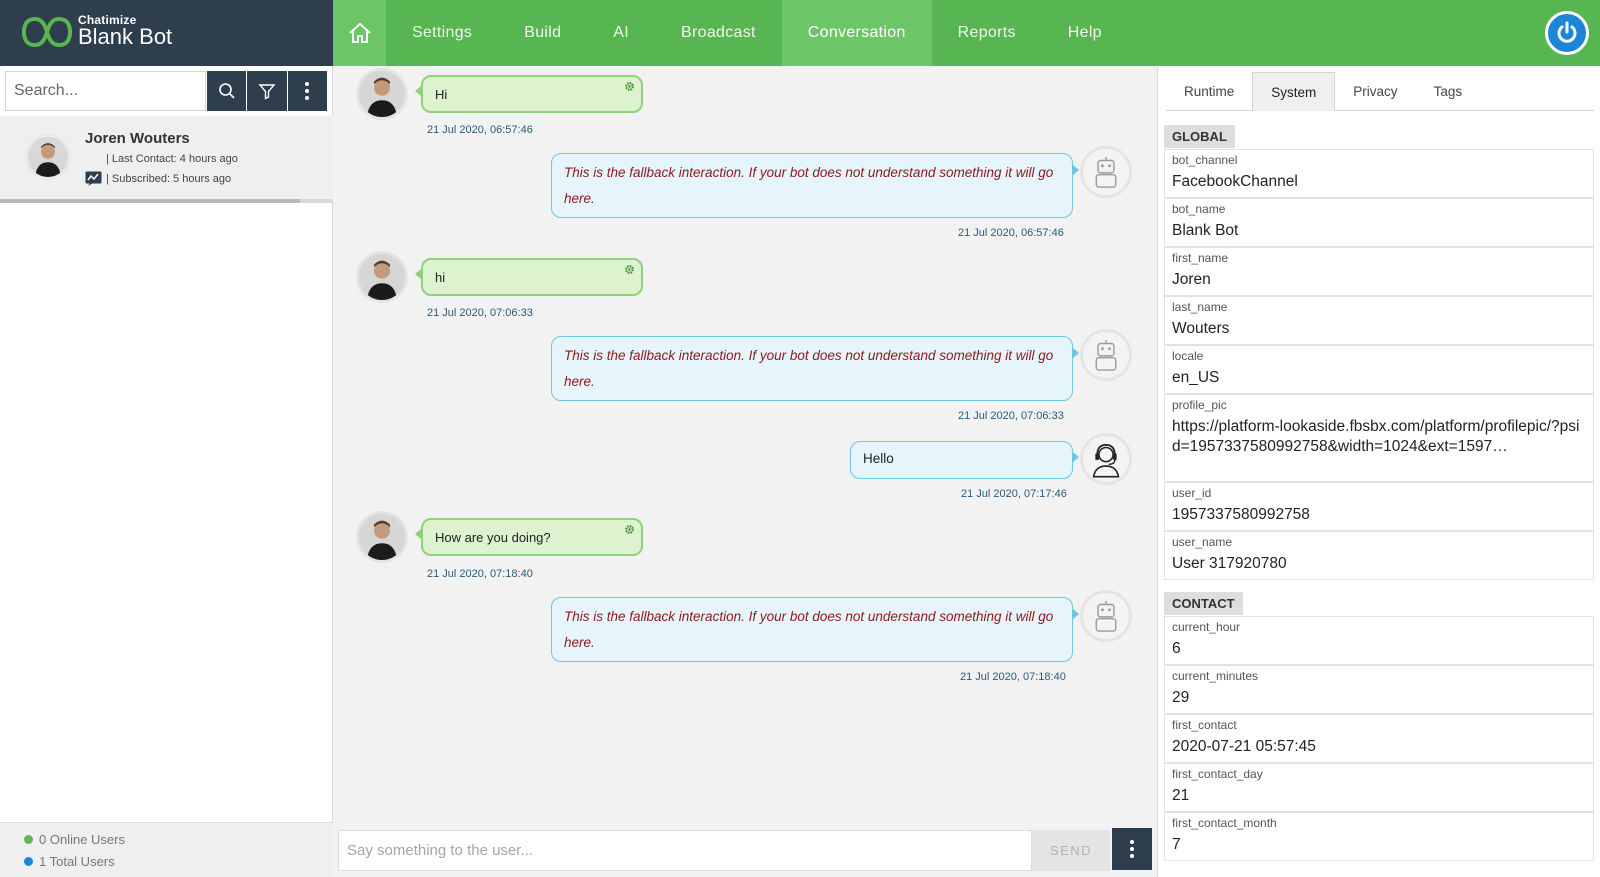 The width and height of the screenshot is (1600, 877). What do you see at coordinates (1229, 563) in the screenshot?
I see `variable-value: User 317920780` at bounding box center [1229, 563].